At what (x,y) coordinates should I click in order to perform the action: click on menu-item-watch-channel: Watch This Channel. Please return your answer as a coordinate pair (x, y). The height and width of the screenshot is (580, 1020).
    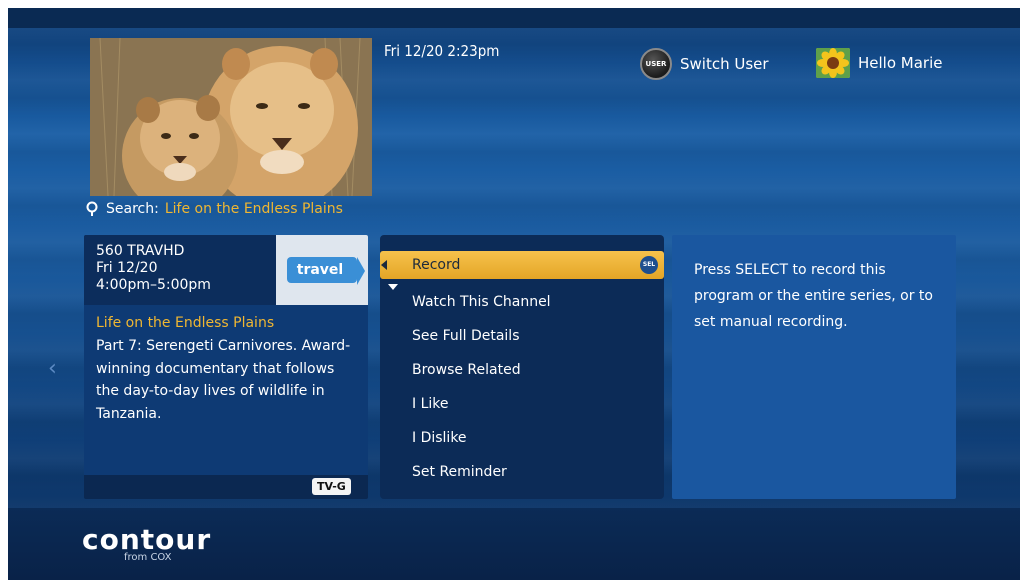
    Looking at the image, I should click on (522, 302).